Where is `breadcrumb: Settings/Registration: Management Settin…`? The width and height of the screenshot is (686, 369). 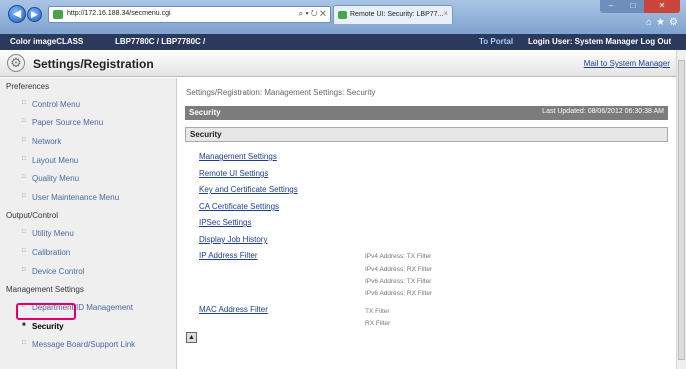
breadcrumb: Settings/Registration: Management Settin… is located at coordinates (281, 92).